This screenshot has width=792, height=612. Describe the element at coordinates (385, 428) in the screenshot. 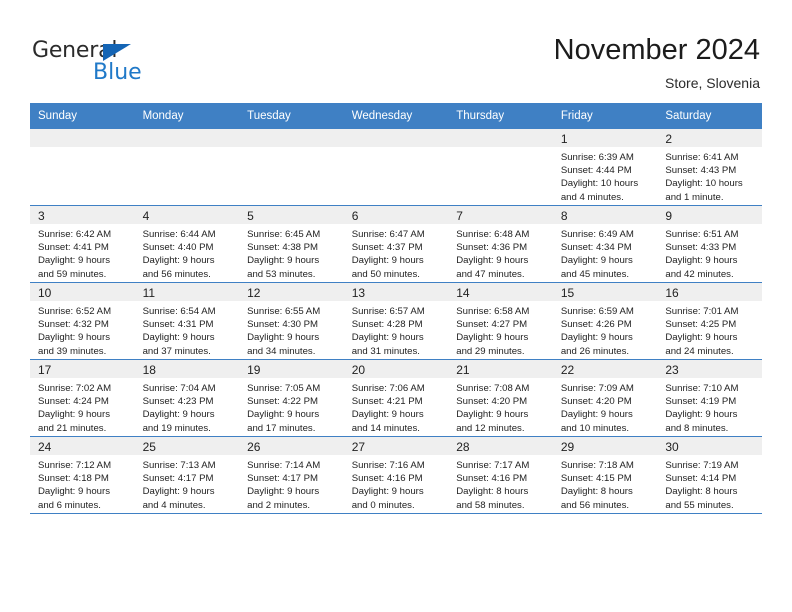

I see `day-detail-line: and 14 minutes.` at that location.